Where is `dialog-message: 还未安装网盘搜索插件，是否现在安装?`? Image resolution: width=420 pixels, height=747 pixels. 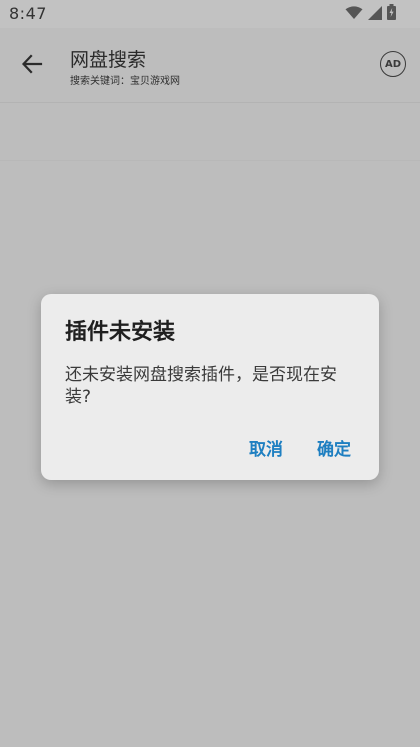 dialog-message: 还未安装网盘搜索插件，是否现在安装? is located at coordinates (201, 386).